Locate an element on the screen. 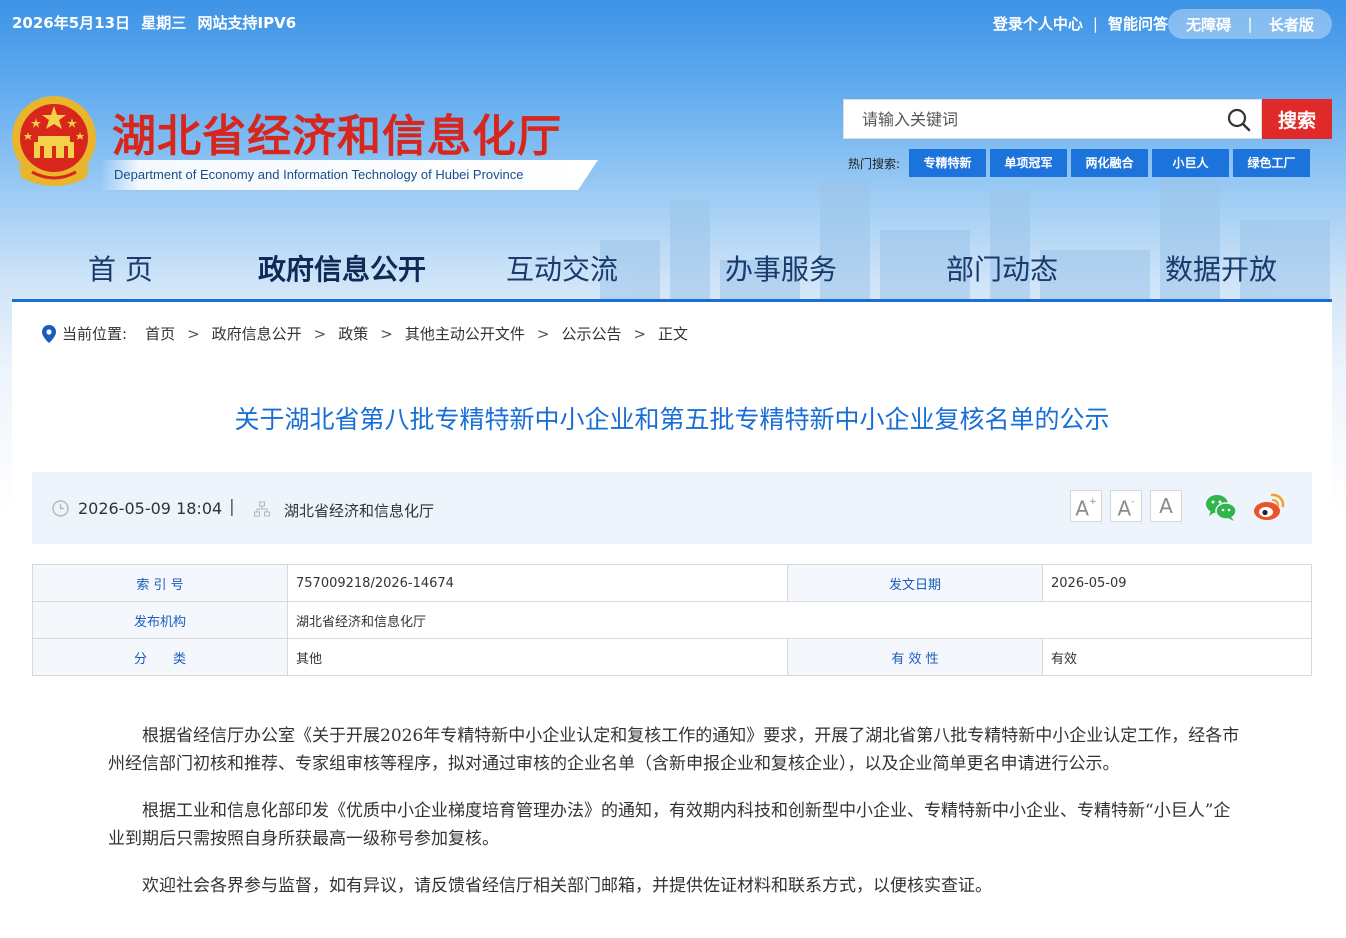 The image size is (1346, 938). hot-search: 热门搜索: 专精特新 单项冠军 两化融合 小巨人 绿色工厂 is located at coordinates (1081, 163).